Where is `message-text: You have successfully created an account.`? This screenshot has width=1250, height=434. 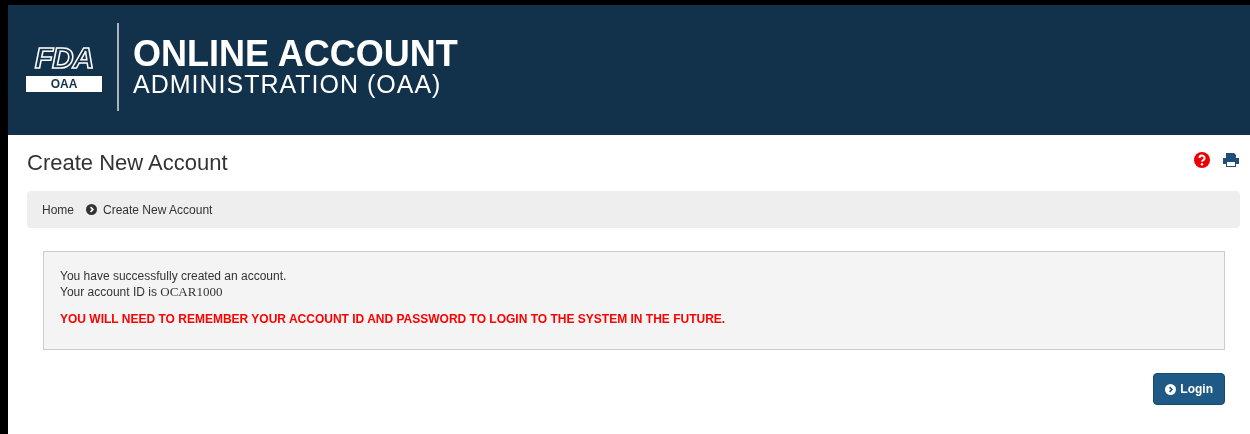 message-text: You have successfully created an account. is located at coordinates (174, 276).